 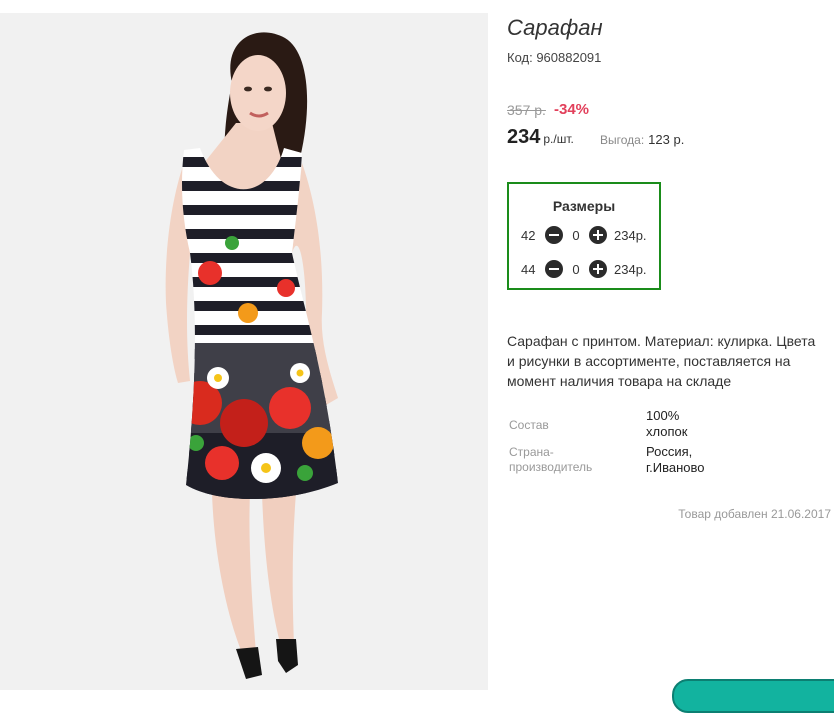 I want to click on attribute-value: 100% хлопок, so click(x=667, y=423).